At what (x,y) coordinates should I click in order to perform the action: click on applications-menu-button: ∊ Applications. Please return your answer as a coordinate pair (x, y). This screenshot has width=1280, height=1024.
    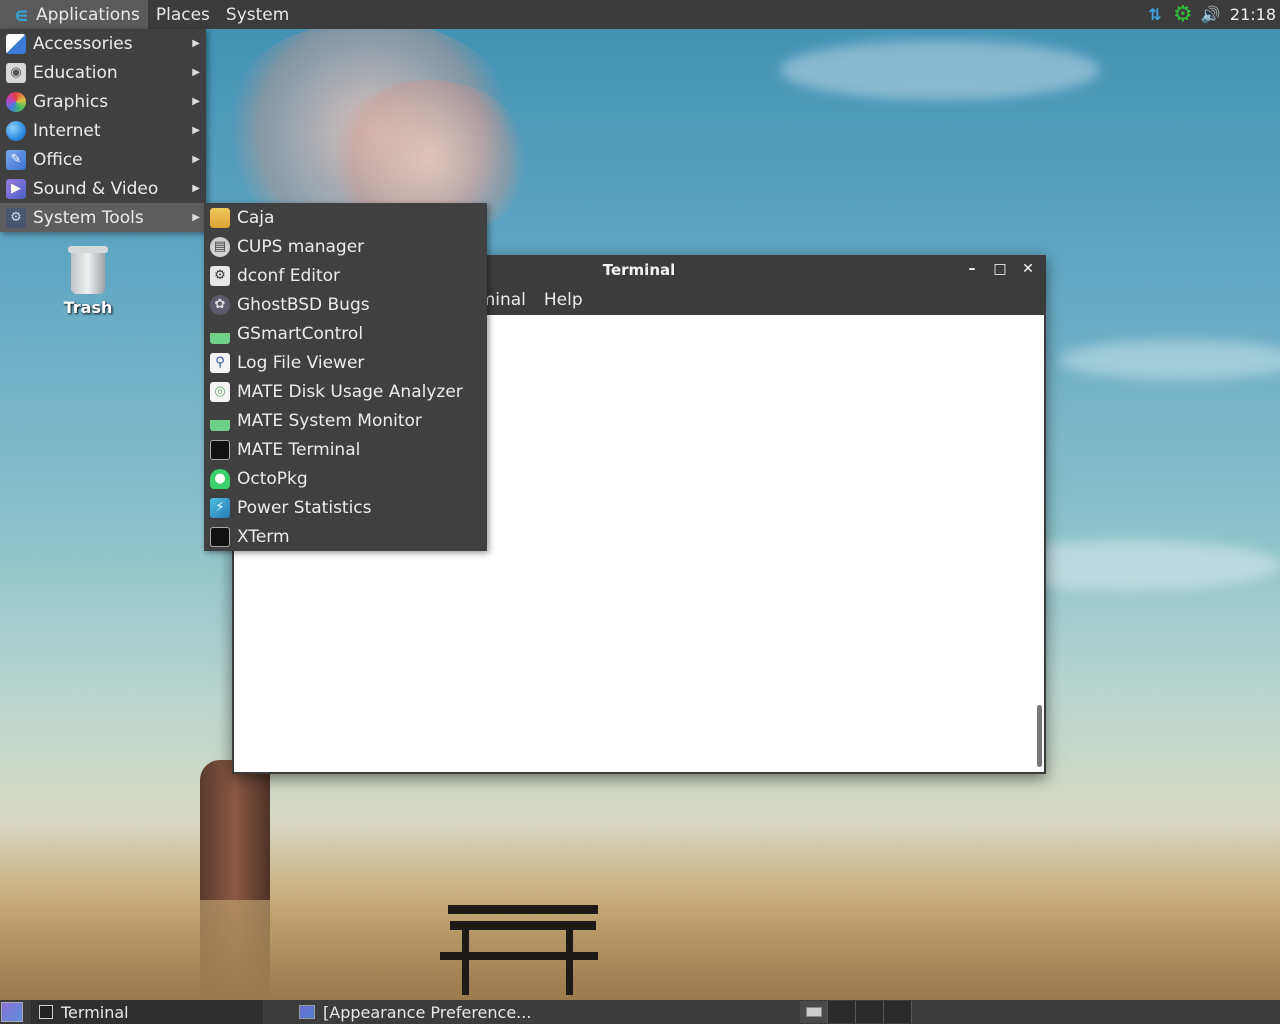
    Looking at the image, I should click on (74, 14).